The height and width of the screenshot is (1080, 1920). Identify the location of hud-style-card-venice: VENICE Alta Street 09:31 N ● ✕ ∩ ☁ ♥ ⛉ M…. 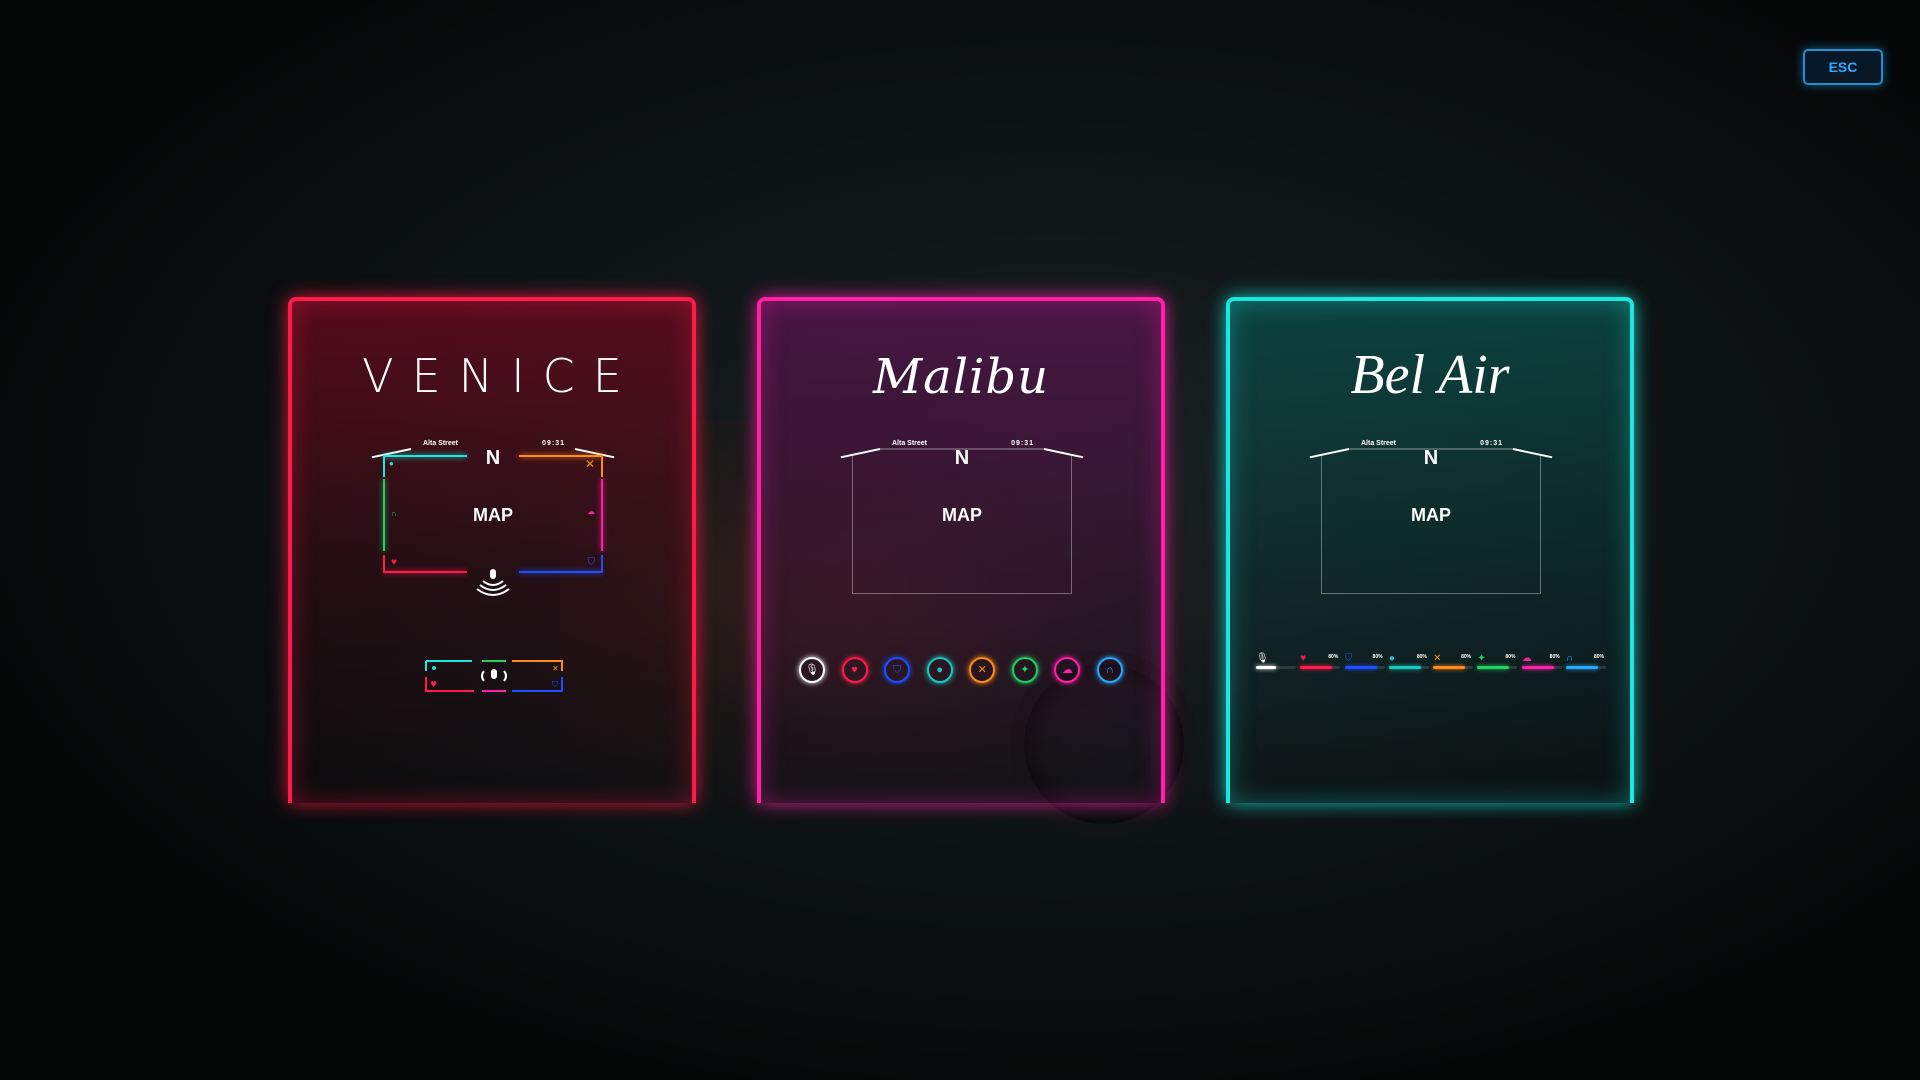
(492, 550).